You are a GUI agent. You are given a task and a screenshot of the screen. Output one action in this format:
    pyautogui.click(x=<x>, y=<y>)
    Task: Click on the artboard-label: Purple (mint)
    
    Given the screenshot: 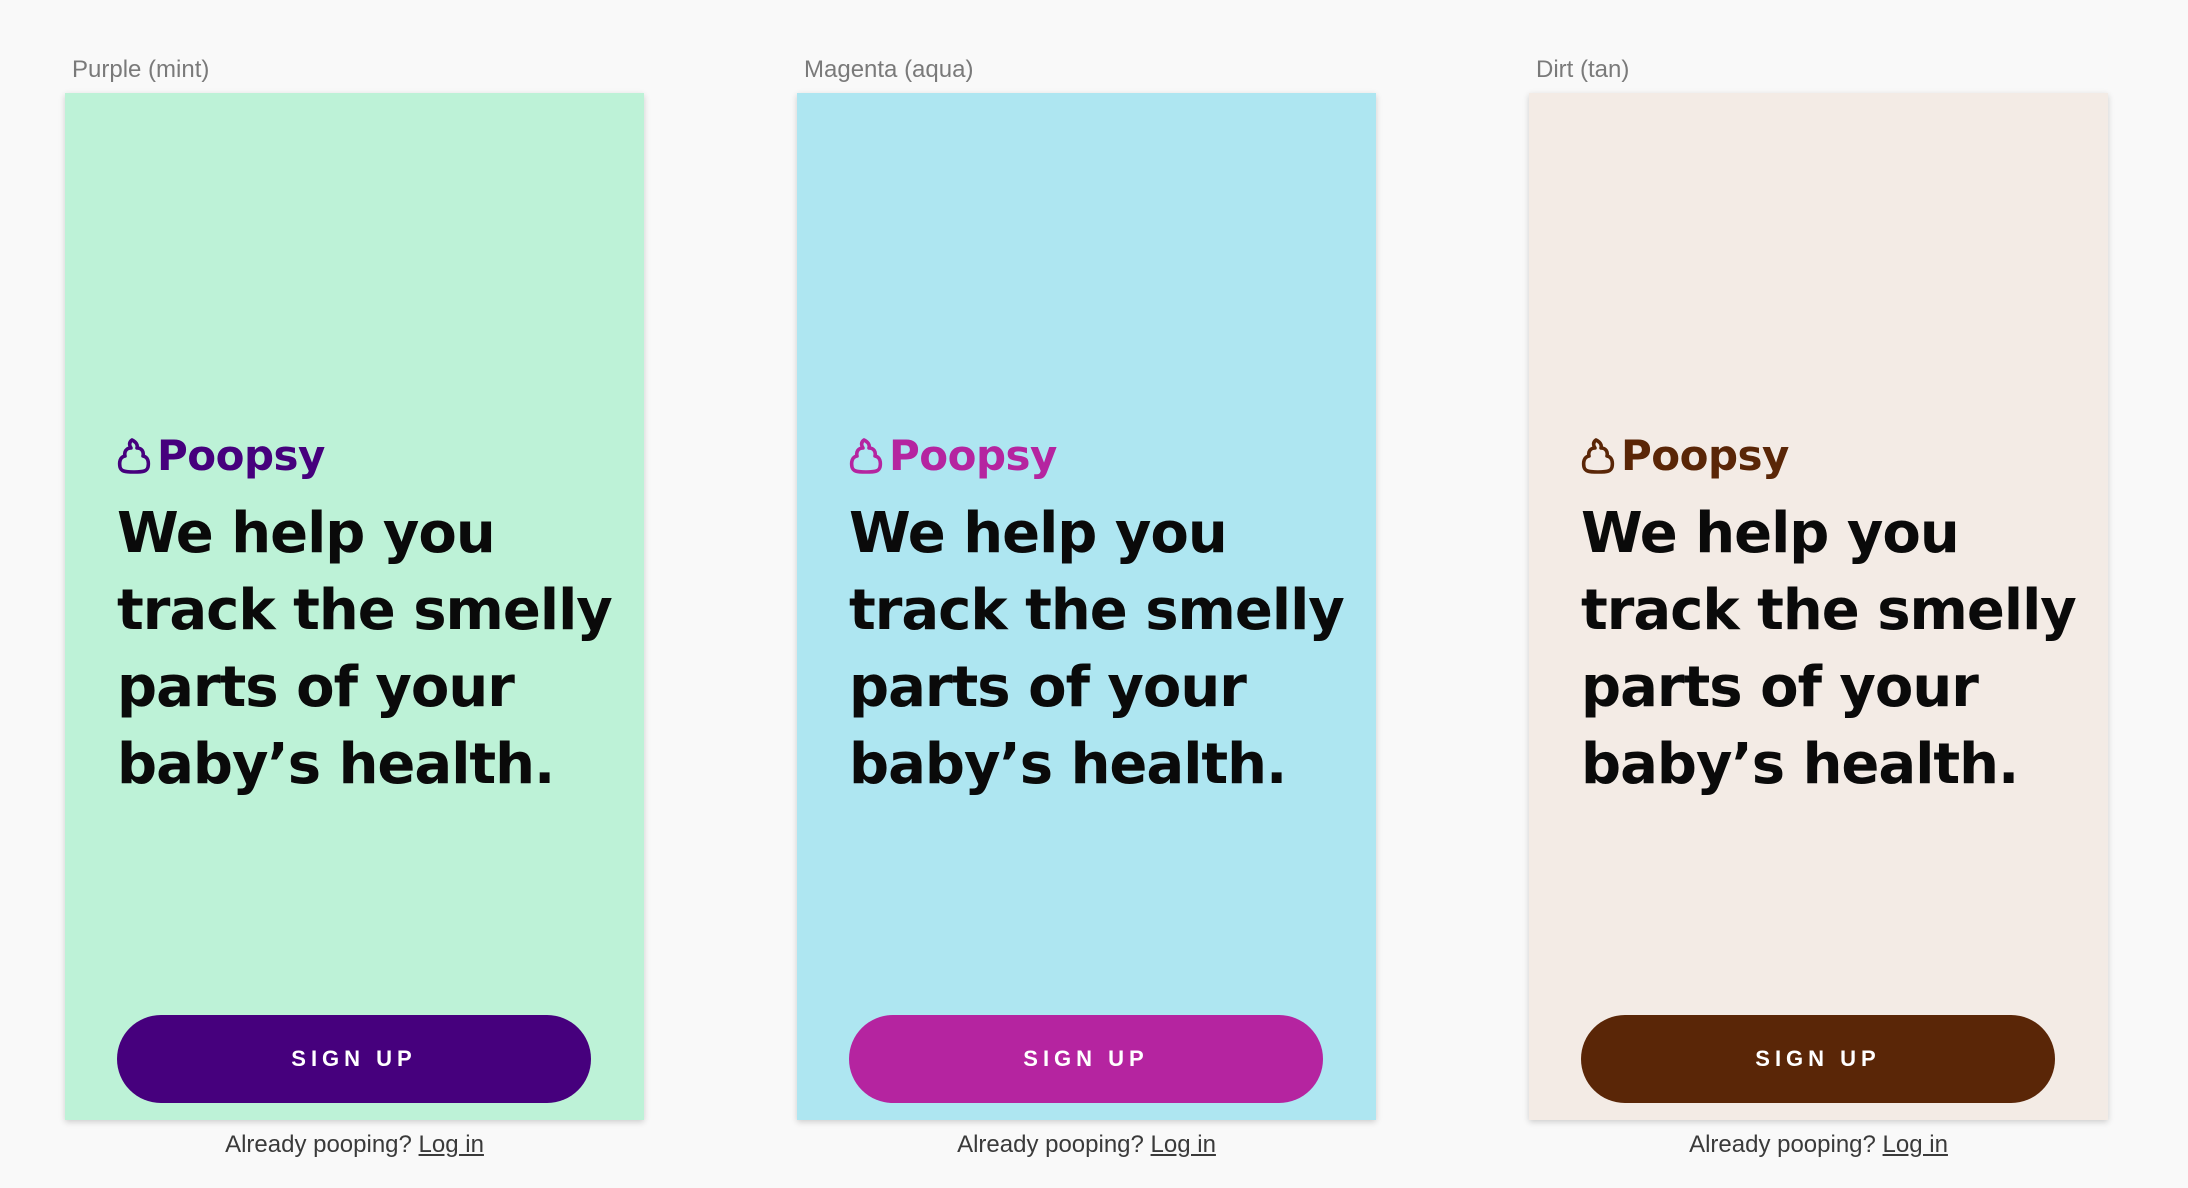 What is the action you would take?
    pyautogui.click(x=141, y=69)
    